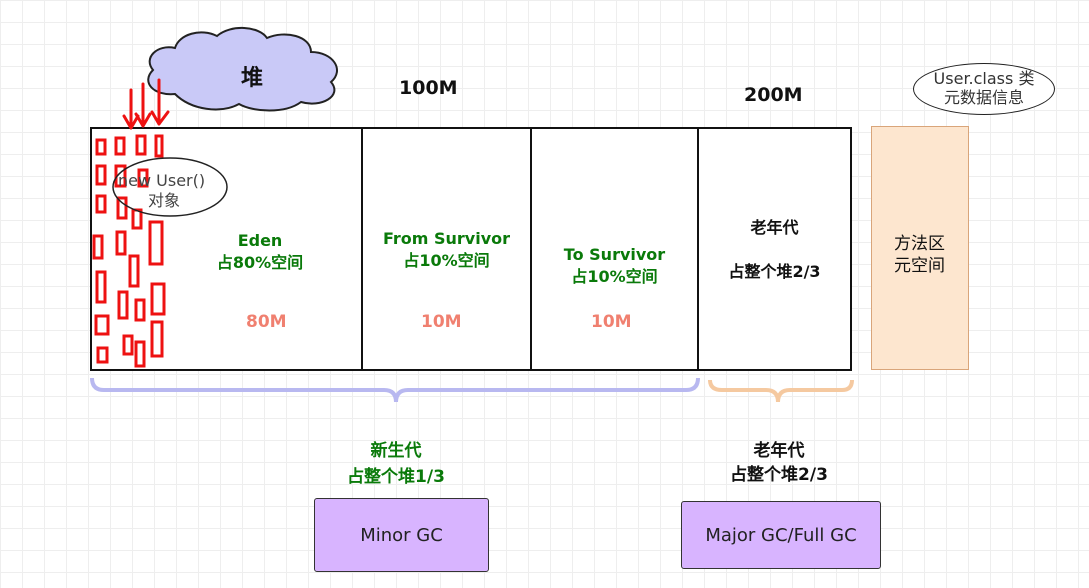  Describe the element at coordinates (919, 266) in the screenshot. I see `method-area-line2: 元空间` at that location.